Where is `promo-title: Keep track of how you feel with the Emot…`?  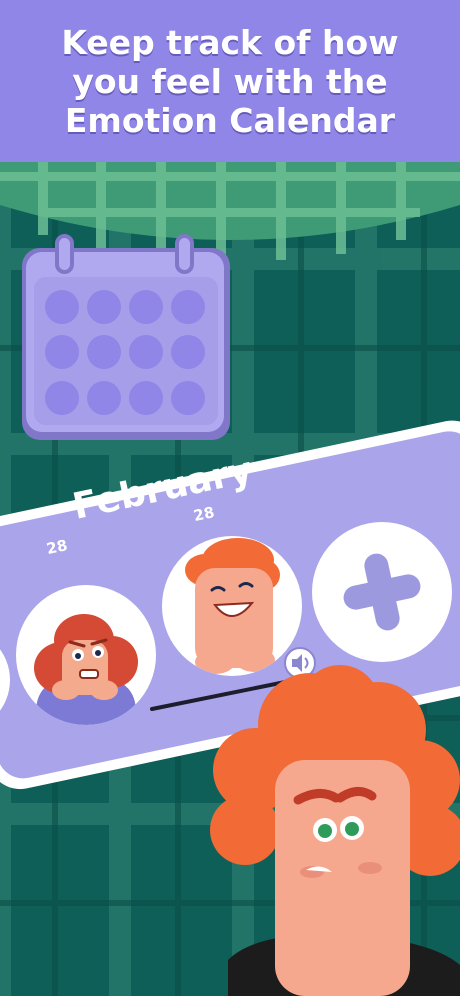 promo-title: Keep track of how you feel with the Emot… is located at coordinates (229, 81).